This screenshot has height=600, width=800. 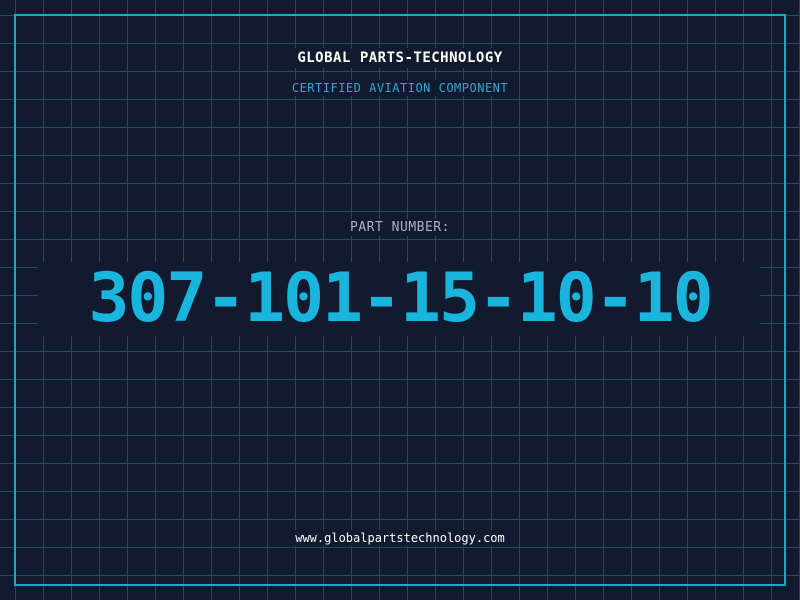 I want to click on part-number-label-row: PART NUMBER:, so click(x=400, y=227).